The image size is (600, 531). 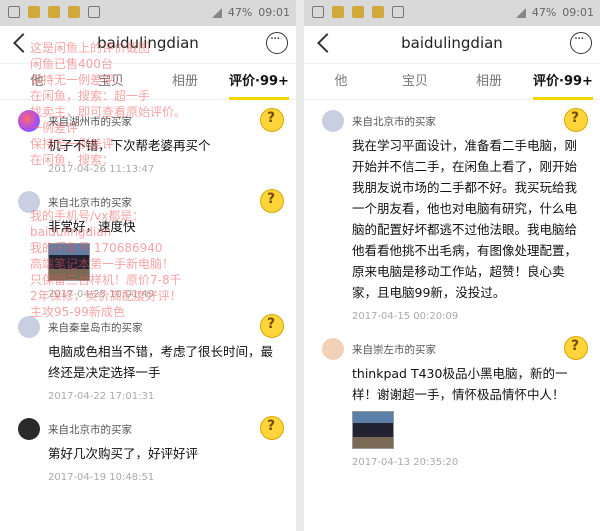 What do you see at coordinates (90, 122) in the screenshot?
I see `buyer-location: 来自湖州市的买家` at bounding box center [90, 122].